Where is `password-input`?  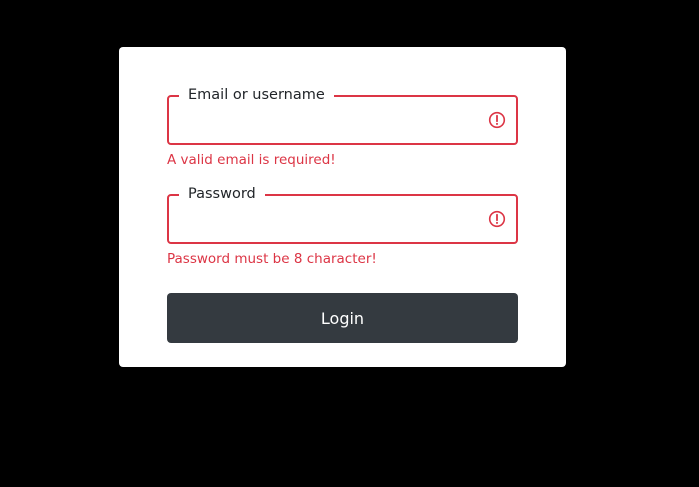
password-input is located at coordinates (329, 219).